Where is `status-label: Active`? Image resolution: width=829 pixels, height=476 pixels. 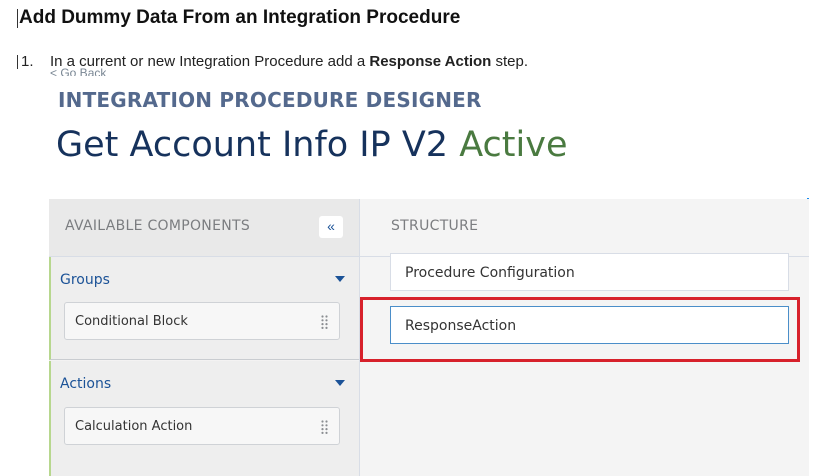
status-label: Active is located at coordinates (513, 145).